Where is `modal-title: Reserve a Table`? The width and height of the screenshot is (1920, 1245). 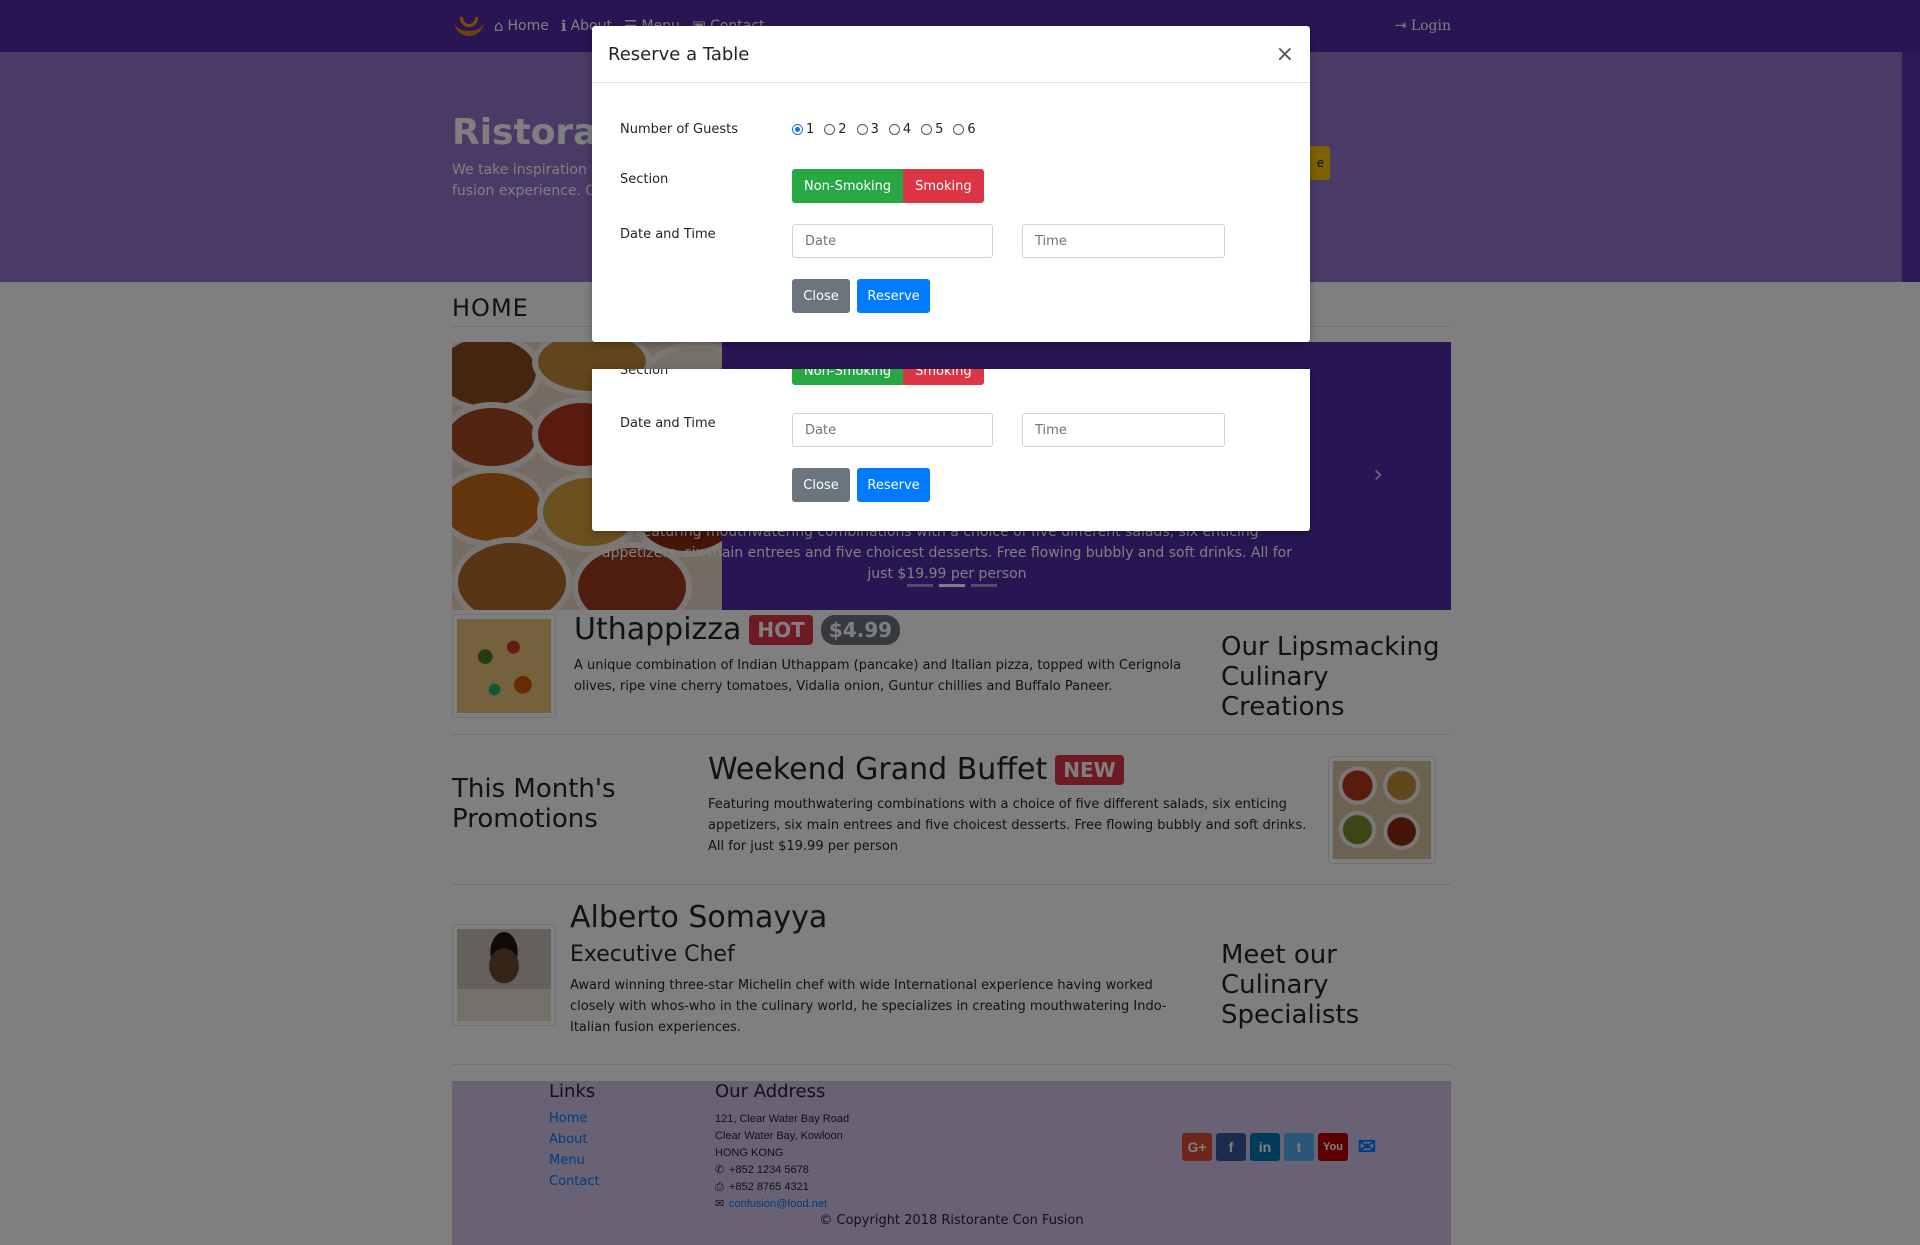
modal-title: Reserve a Table is located at coordinates (679, 54).